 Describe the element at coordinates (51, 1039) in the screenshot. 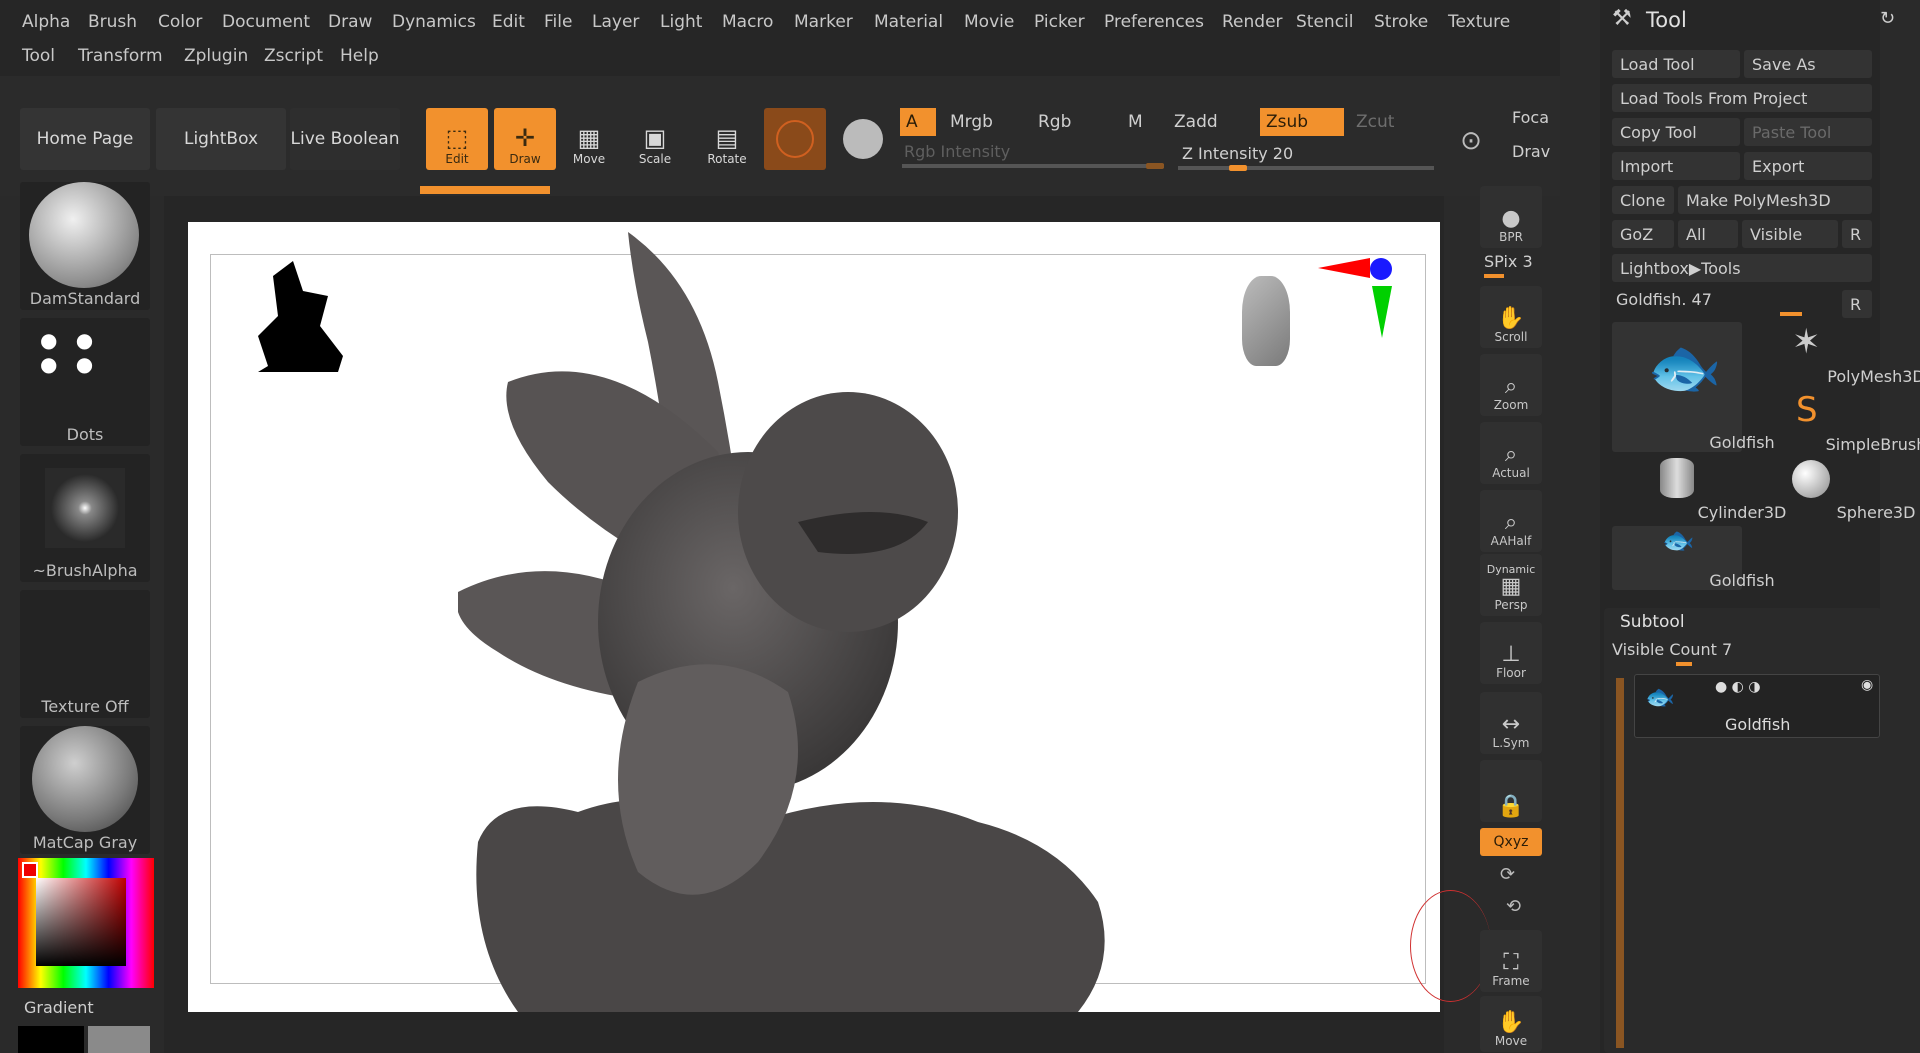

I see `secondary-color-swatch` at that location.